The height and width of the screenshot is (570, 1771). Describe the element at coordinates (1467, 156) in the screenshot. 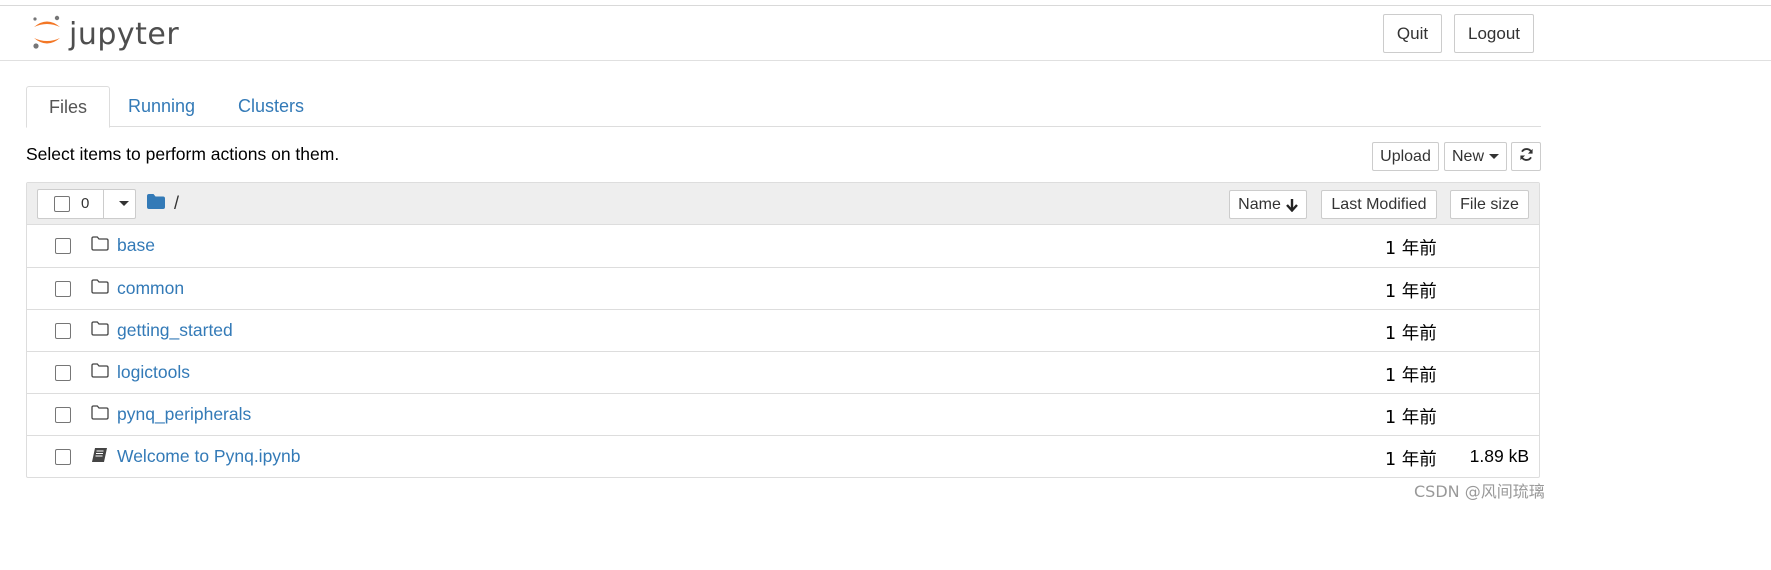

I see `new-button-label: New` at that location.